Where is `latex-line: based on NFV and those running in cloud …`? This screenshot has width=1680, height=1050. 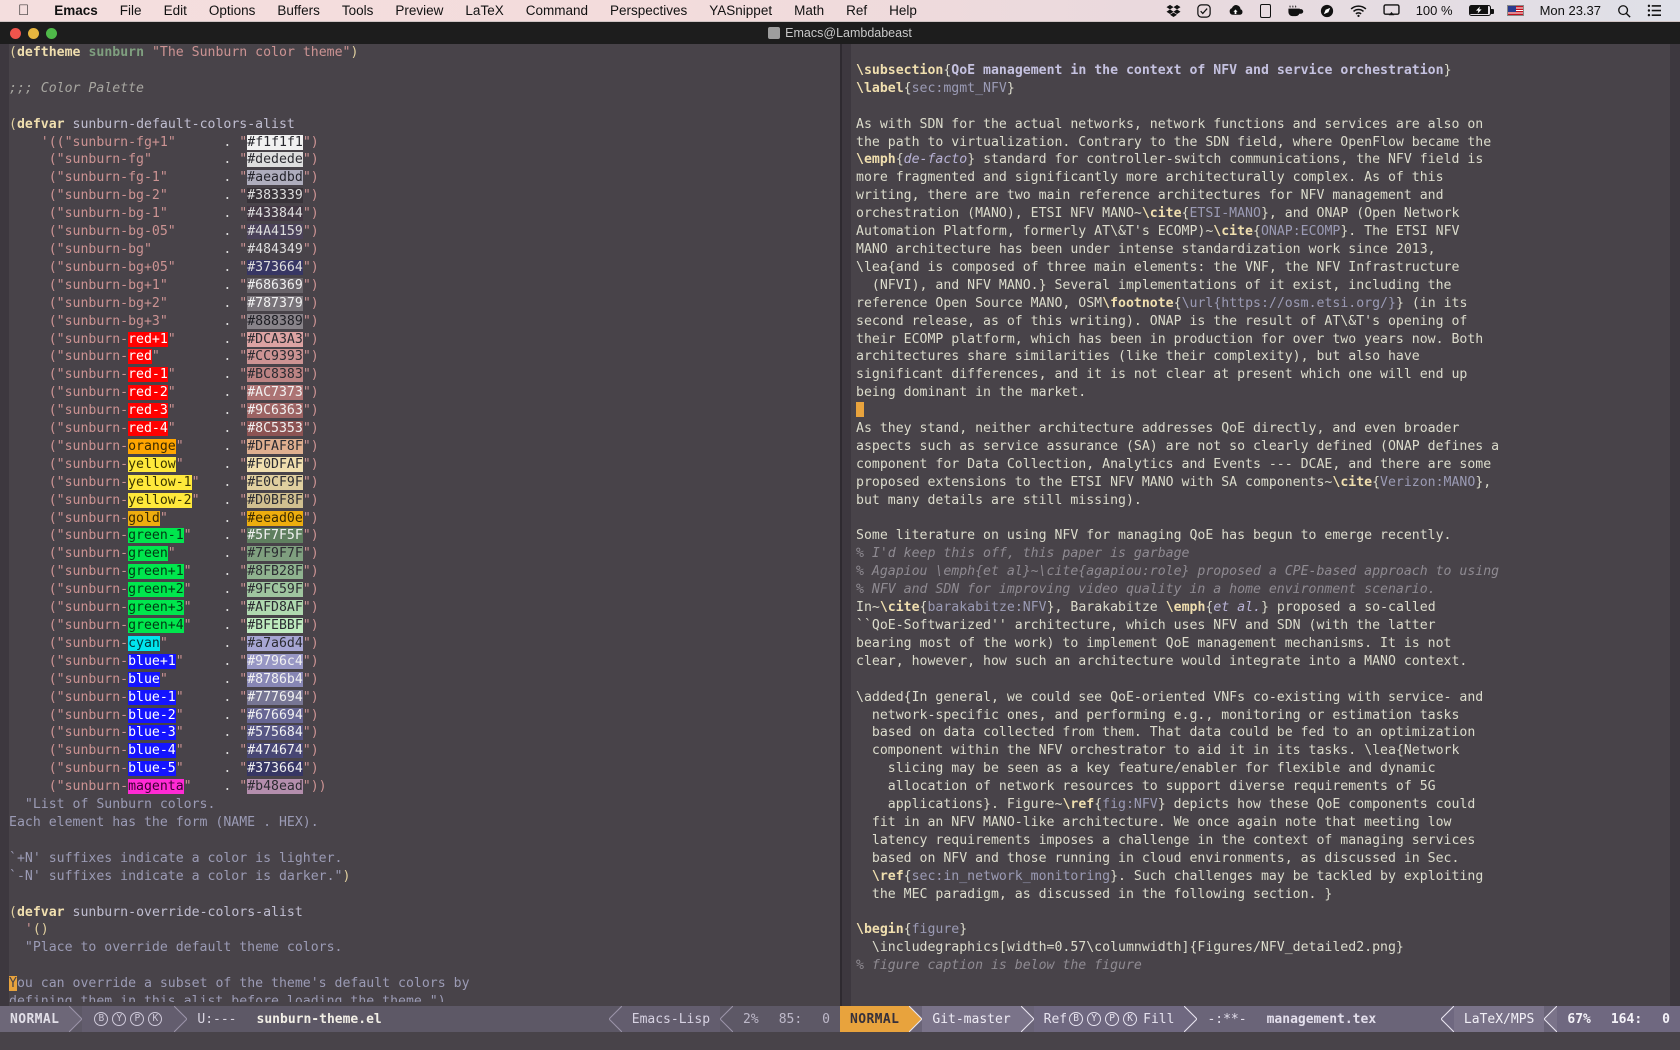 latex-line: based on NFV and those running in cloud … is located at coordinates (1158, 858).